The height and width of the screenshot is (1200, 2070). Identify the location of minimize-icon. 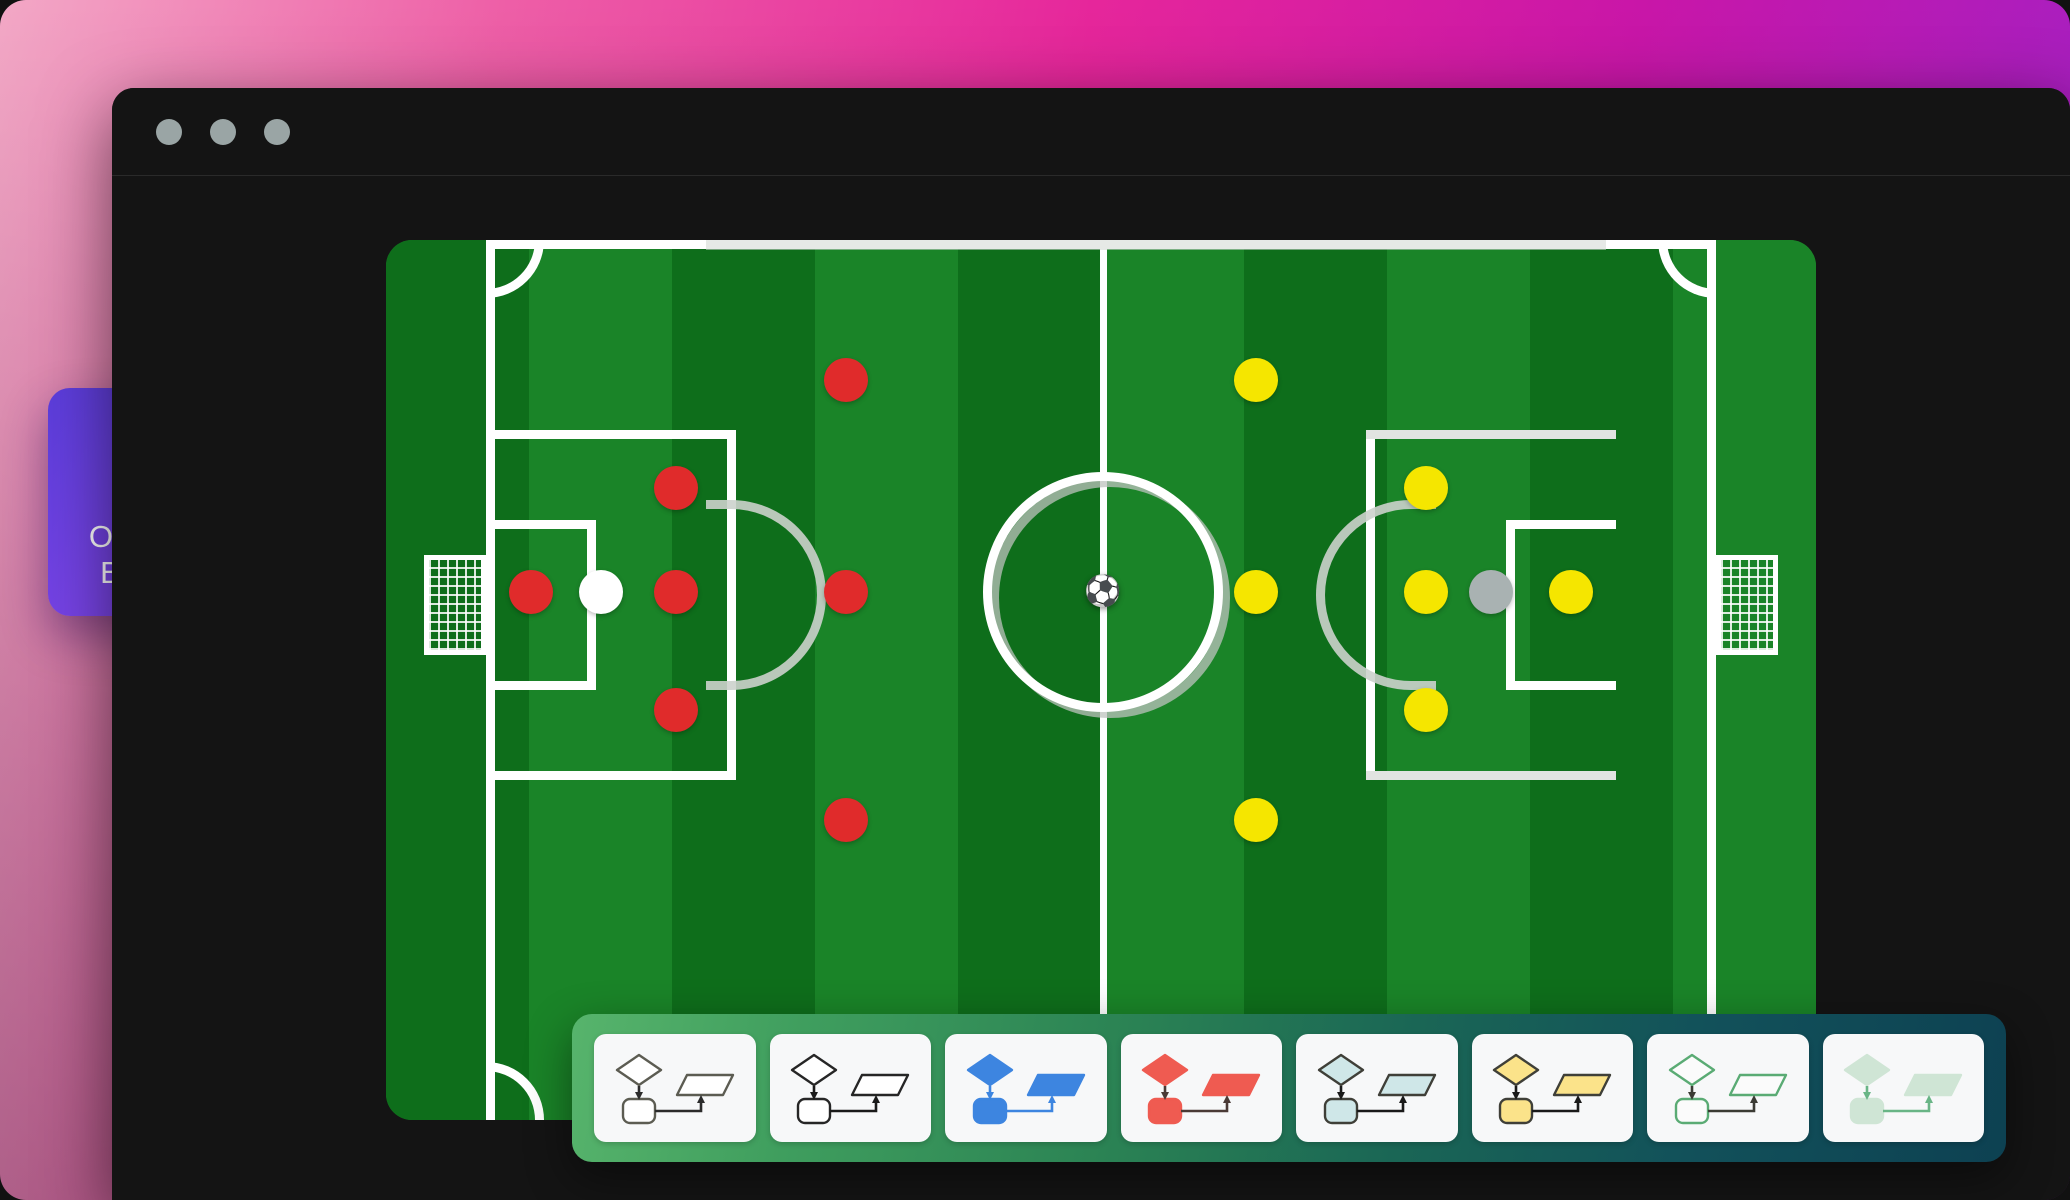
(223, 131).